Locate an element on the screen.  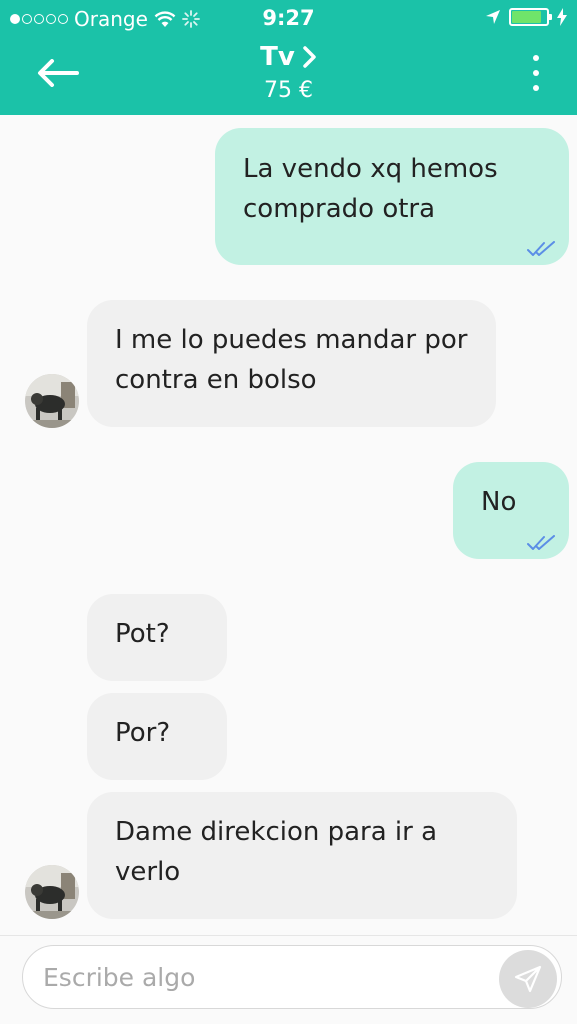
product-title: Tv is located at coordinates (277, 57).